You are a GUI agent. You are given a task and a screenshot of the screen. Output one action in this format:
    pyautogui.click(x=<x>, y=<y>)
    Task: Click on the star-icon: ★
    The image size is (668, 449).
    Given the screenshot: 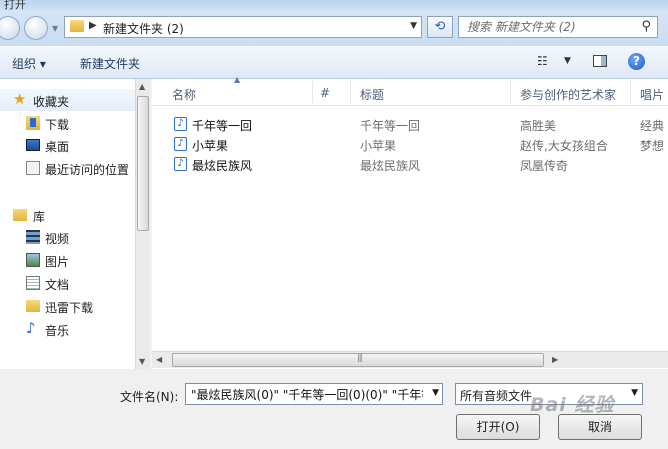 What is the action you would take?
    pyautogui.click(x=20, y=99)
    